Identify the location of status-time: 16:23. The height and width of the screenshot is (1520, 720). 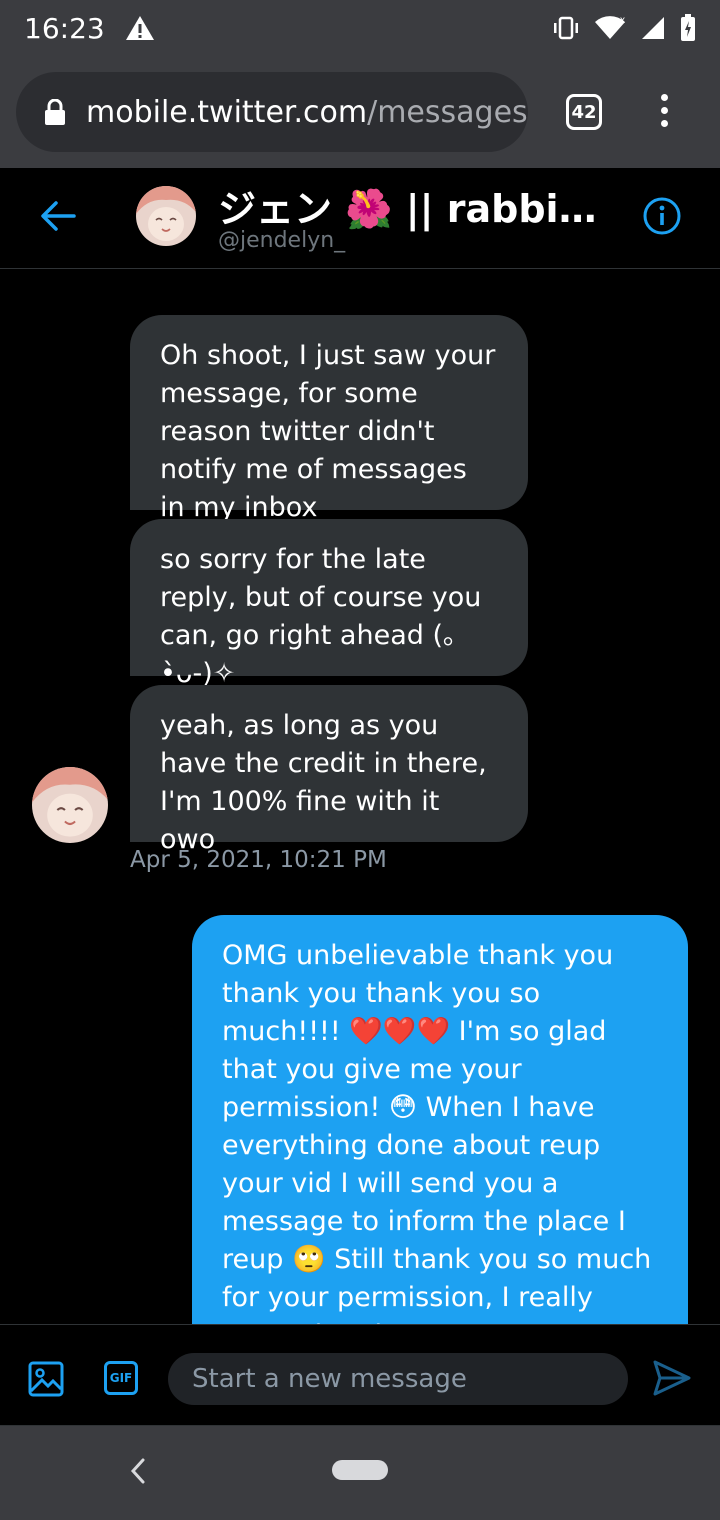
(64, 28).